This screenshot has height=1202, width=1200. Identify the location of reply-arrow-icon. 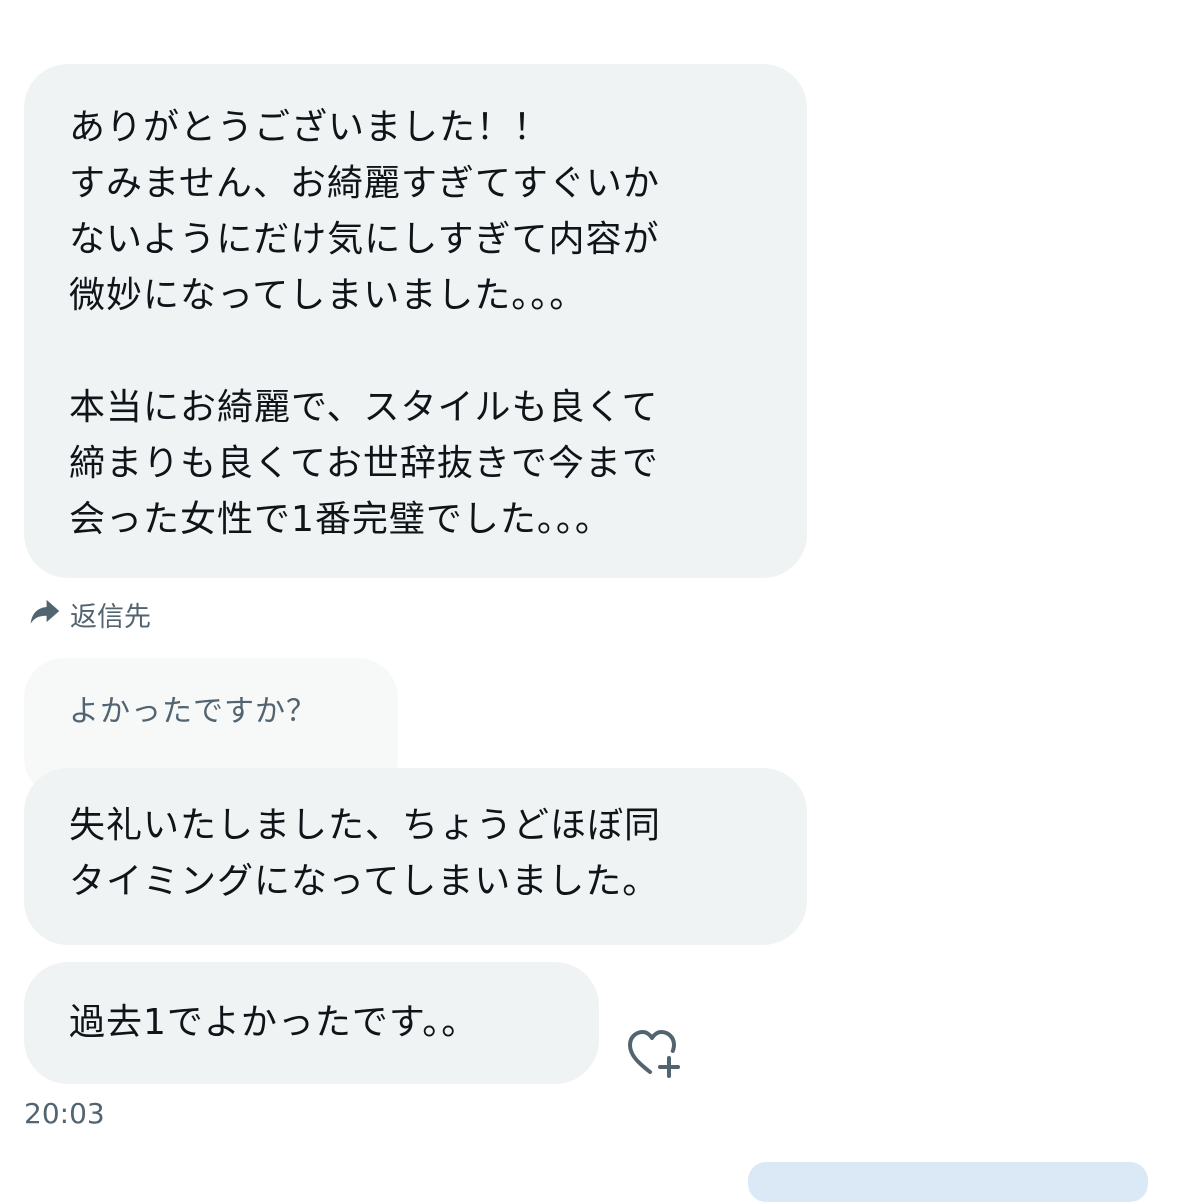
(48, 614).